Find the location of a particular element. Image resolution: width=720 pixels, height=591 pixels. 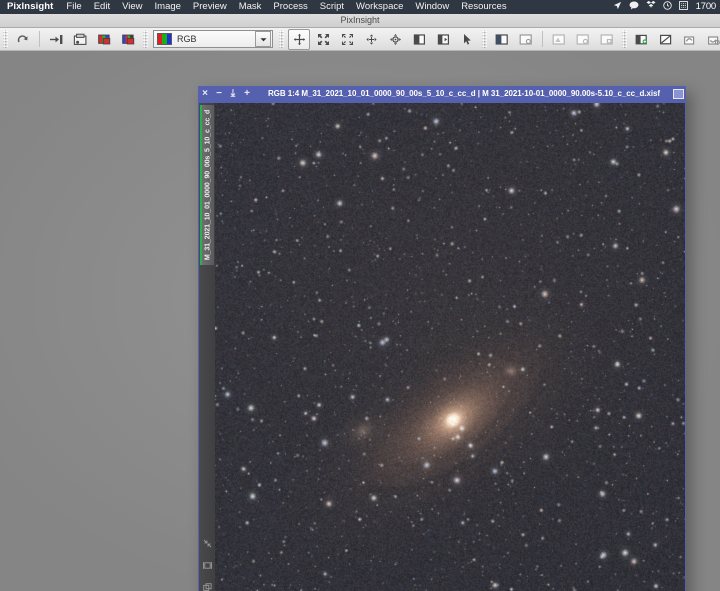

apply-mask-button is located at coordinates (642, 39).